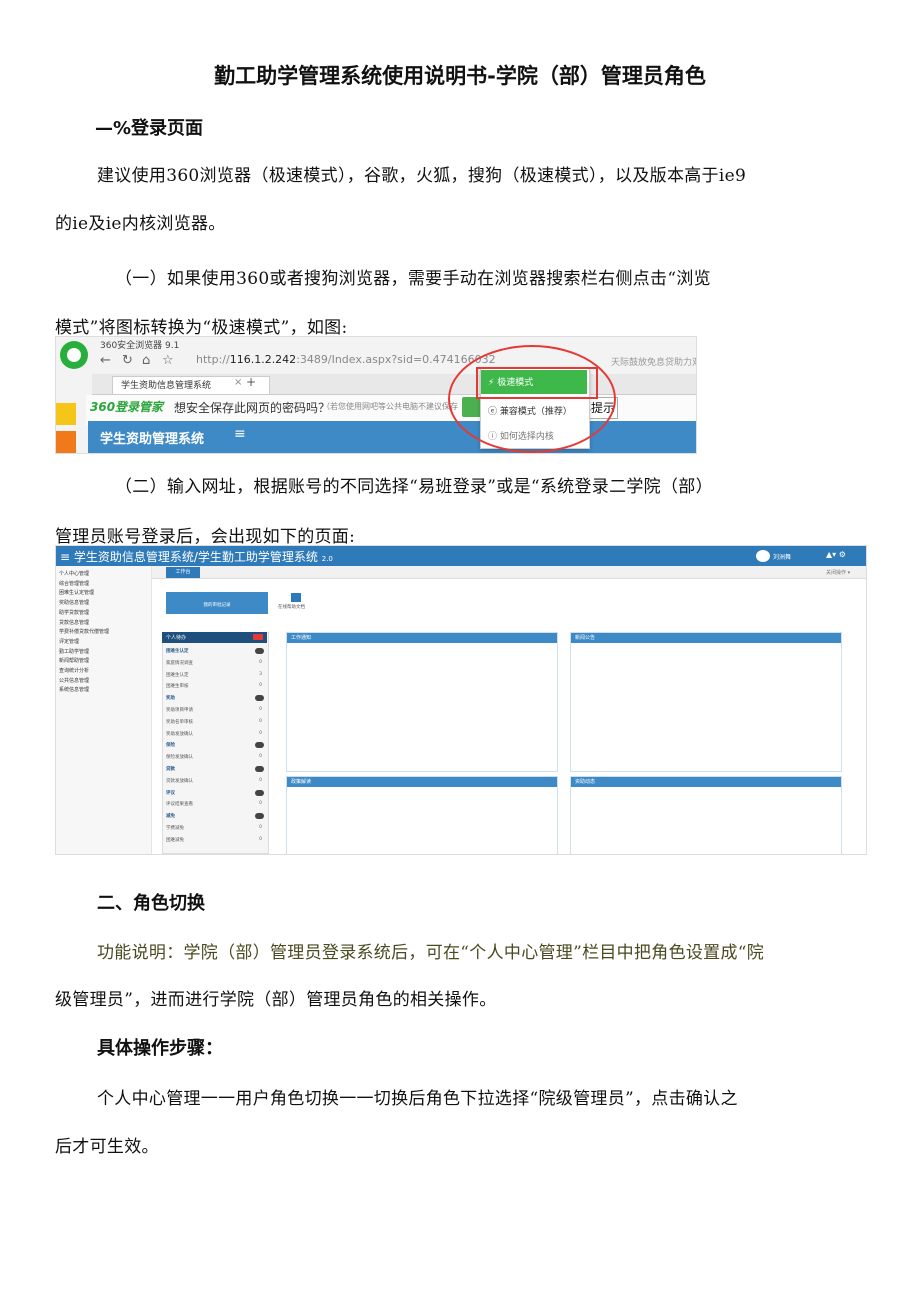 The width and height of the screenshot is (920, 1301). Describe the element at coordinates (706, 815) in the screenshot. I see `panel-dynamic: 资助动态` at that location.